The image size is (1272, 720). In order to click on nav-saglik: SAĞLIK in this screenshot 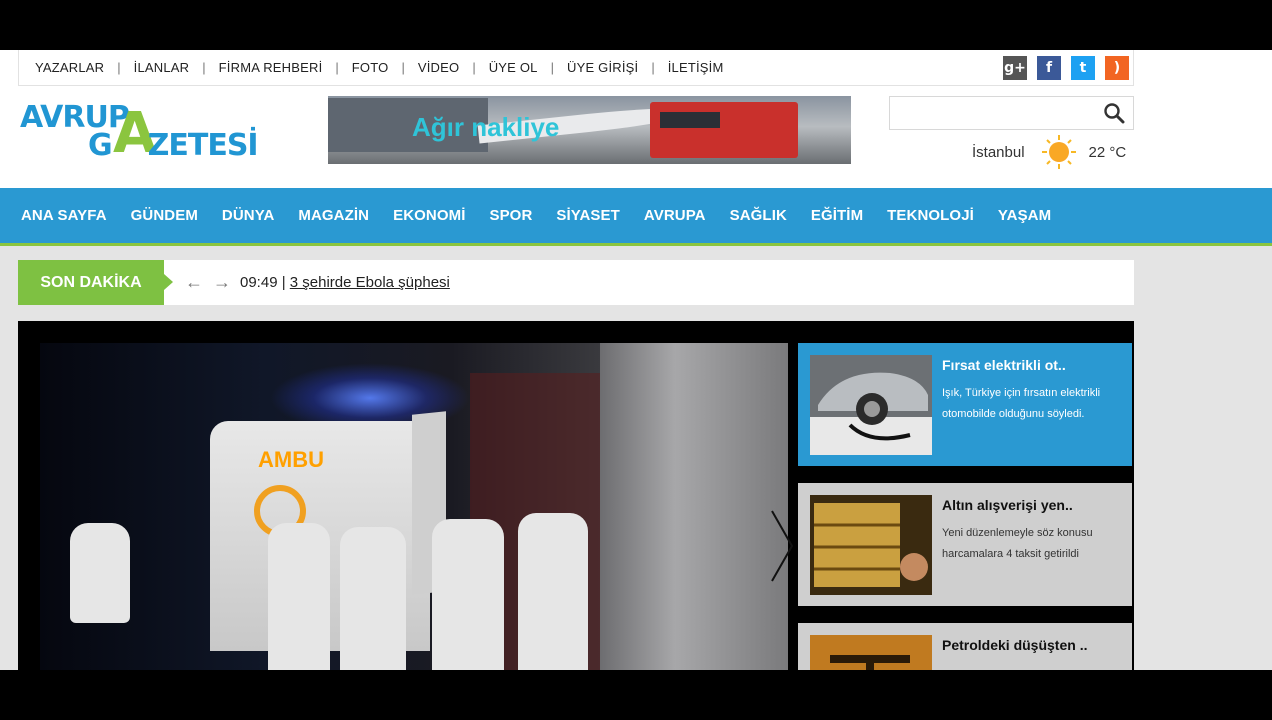, I will do `click(758, 215)`.